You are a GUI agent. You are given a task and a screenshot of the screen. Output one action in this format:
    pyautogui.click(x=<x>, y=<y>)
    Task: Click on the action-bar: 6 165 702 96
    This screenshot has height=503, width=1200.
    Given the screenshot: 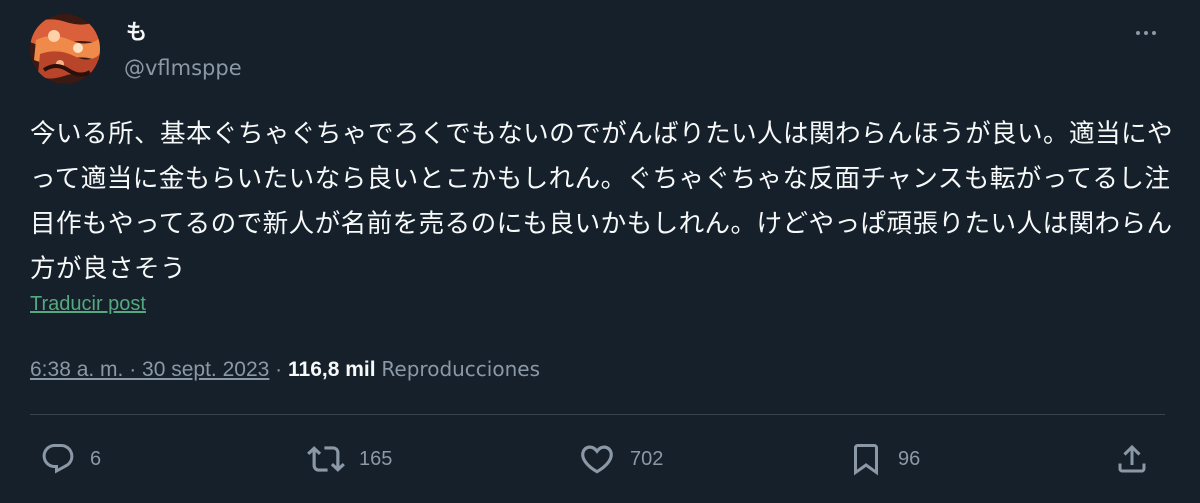 What is the action you would take?
    pyautogui.click(x=600, y=459)
    